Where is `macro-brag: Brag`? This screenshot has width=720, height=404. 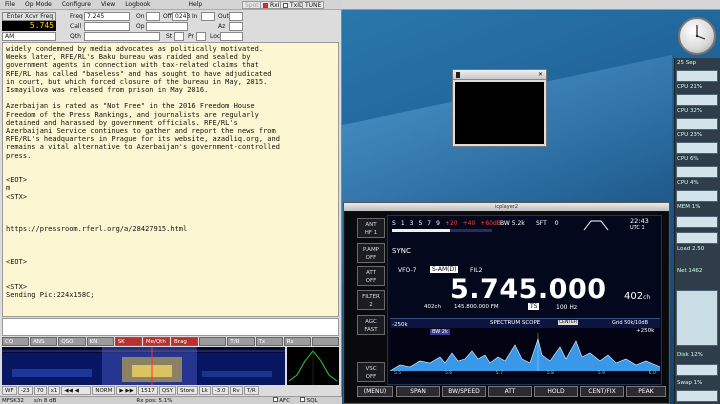
macro-brag: Brag is located at coordinates (185, 341).